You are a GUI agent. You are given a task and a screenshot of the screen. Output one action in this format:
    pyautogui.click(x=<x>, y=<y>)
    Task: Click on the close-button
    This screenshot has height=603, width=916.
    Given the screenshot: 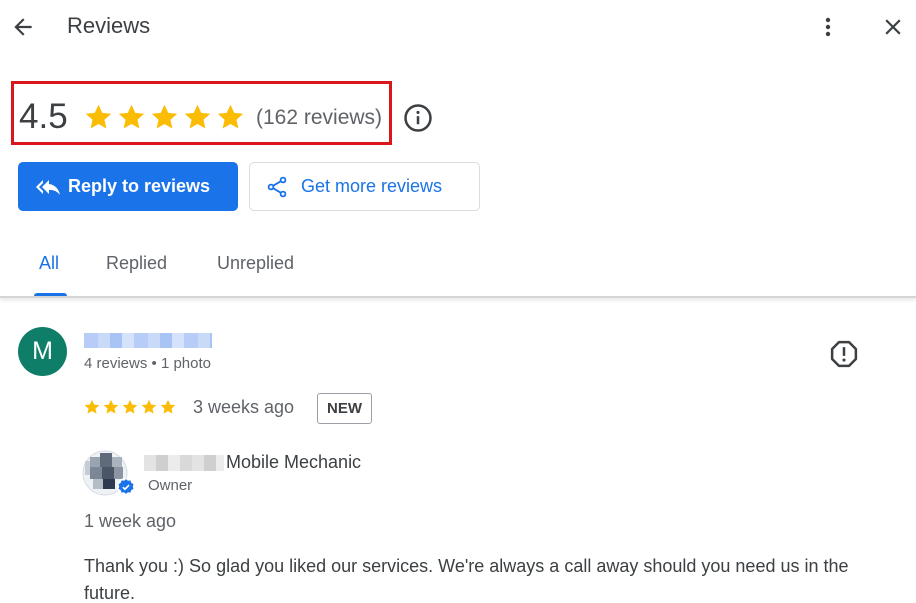 What is the action you would take?
    pyautogui.click(x=893, y=27)
    